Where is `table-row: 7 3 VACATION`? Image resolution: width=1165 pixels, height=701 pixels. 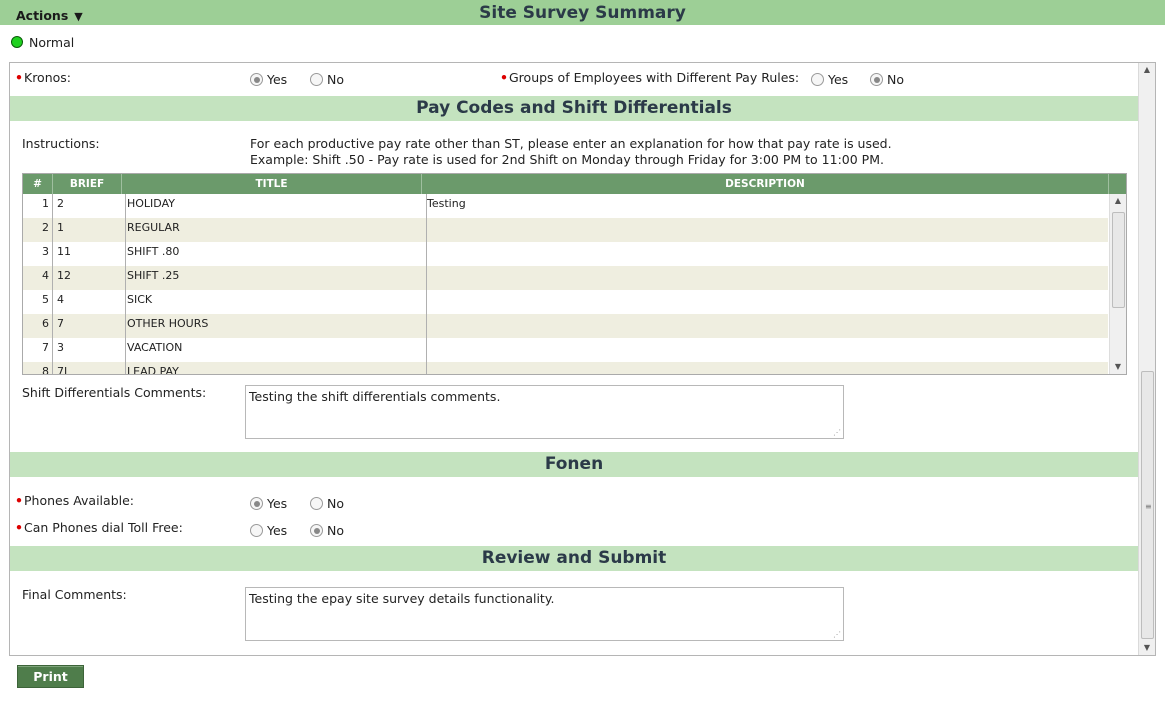
table-row: 7 3 VACATION is located at coordinates (565, 350).